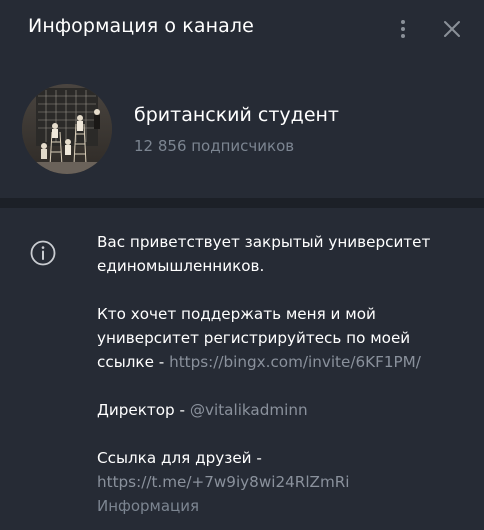 The height and width of the screenshot is (530, 484). What do you see at coordinates (242, 203) in the screenshot?
I see `section-divider` at bounding box center [242, 203].